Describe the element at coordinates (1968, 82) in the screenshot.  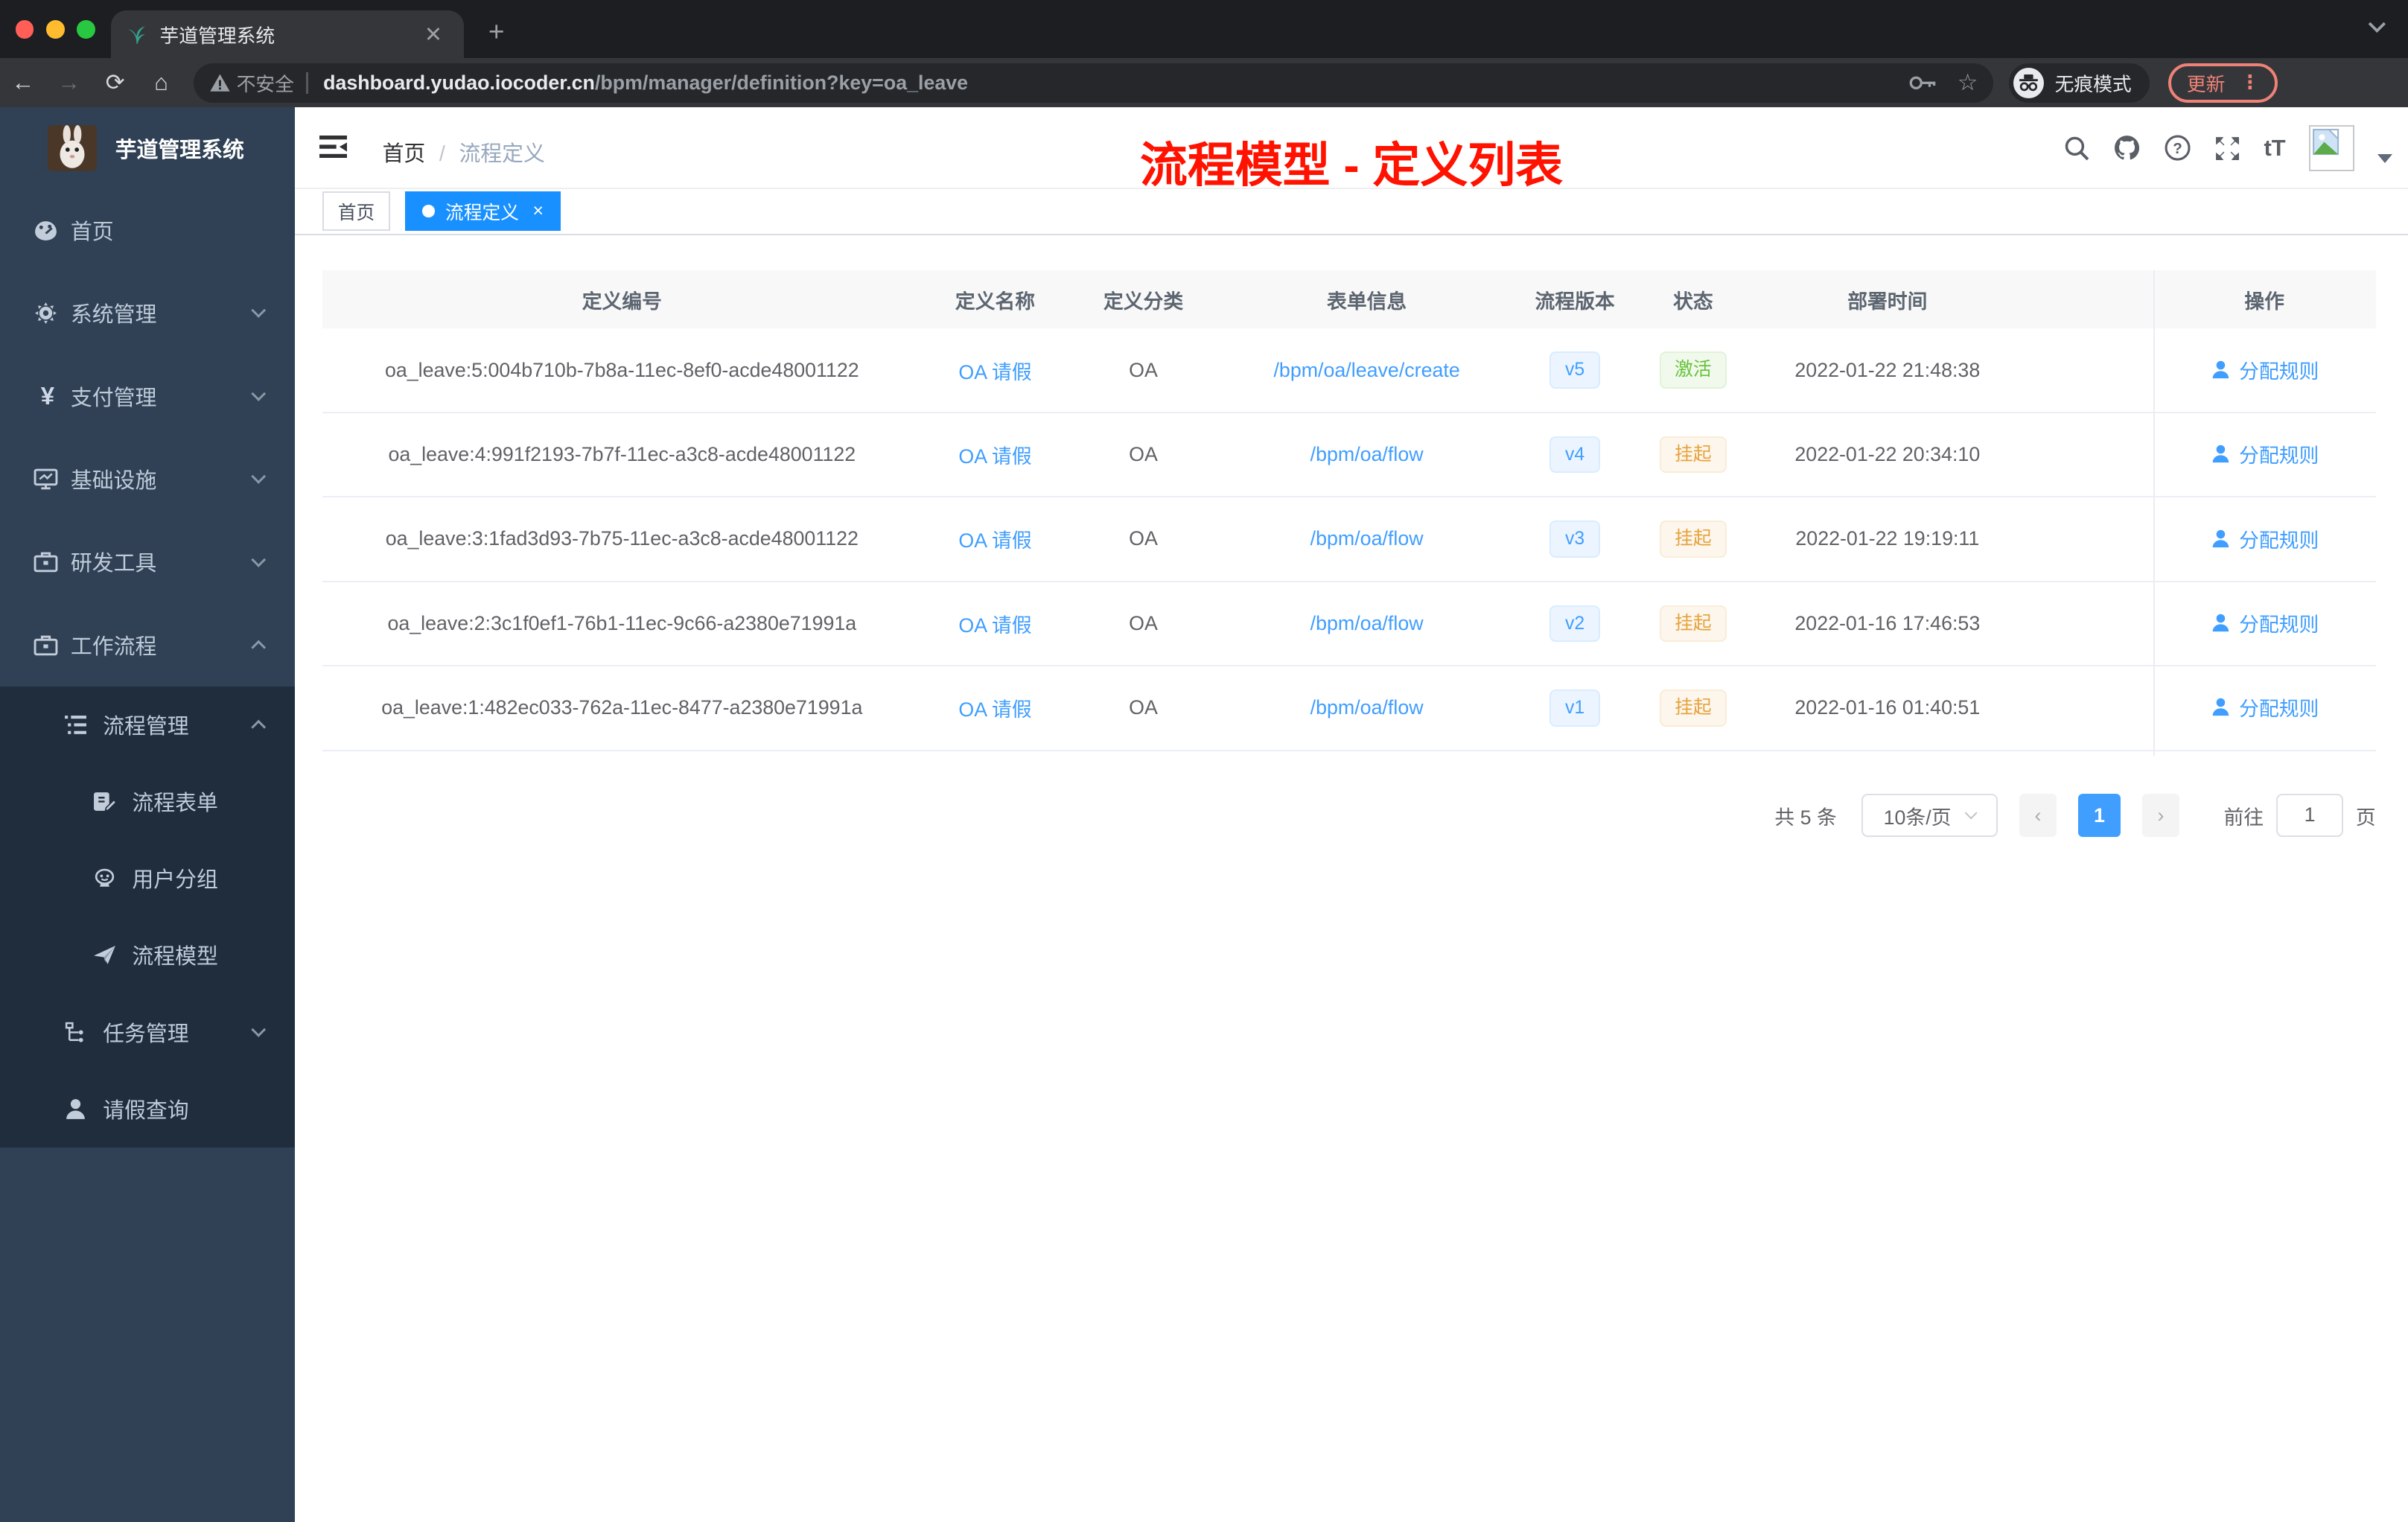
I see `bookmark-star-icon: ☆` at that location.